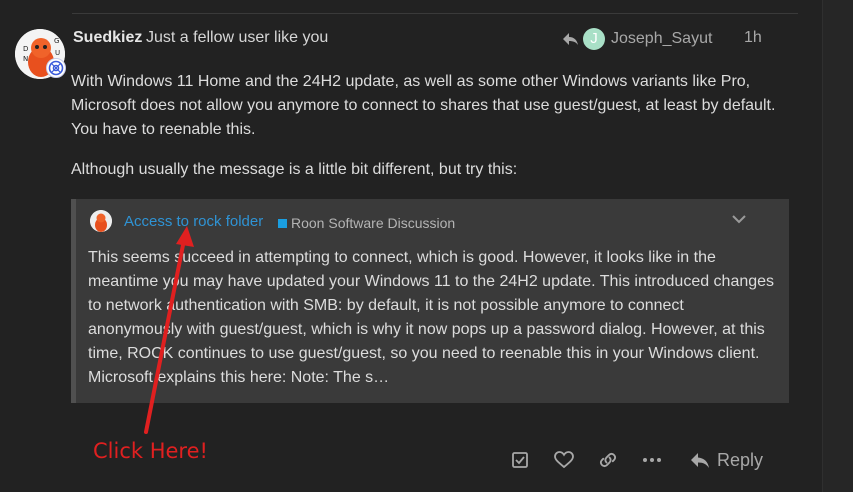 The height and width of the screenshot is (492, 853). What do you see at coordinates (753, 38) in the screenshot?
I see `post-timestamp: 1h` at bounding box center [753, 38].